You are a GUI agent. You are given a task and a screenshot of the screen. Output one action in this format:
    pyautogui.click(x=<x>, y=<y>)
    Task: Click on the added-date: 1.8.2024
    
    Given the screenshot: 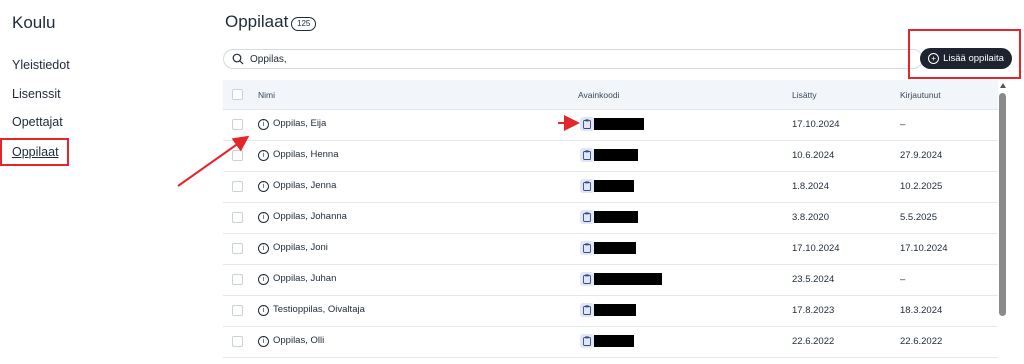 What is the action you would take?
    pyautogui.click(x=810, y=186)
    